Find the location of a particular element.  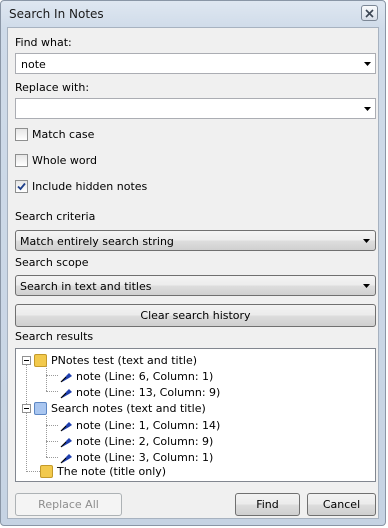

tree-group-the-note: The note (title only) is located at coordinates (103, 471).